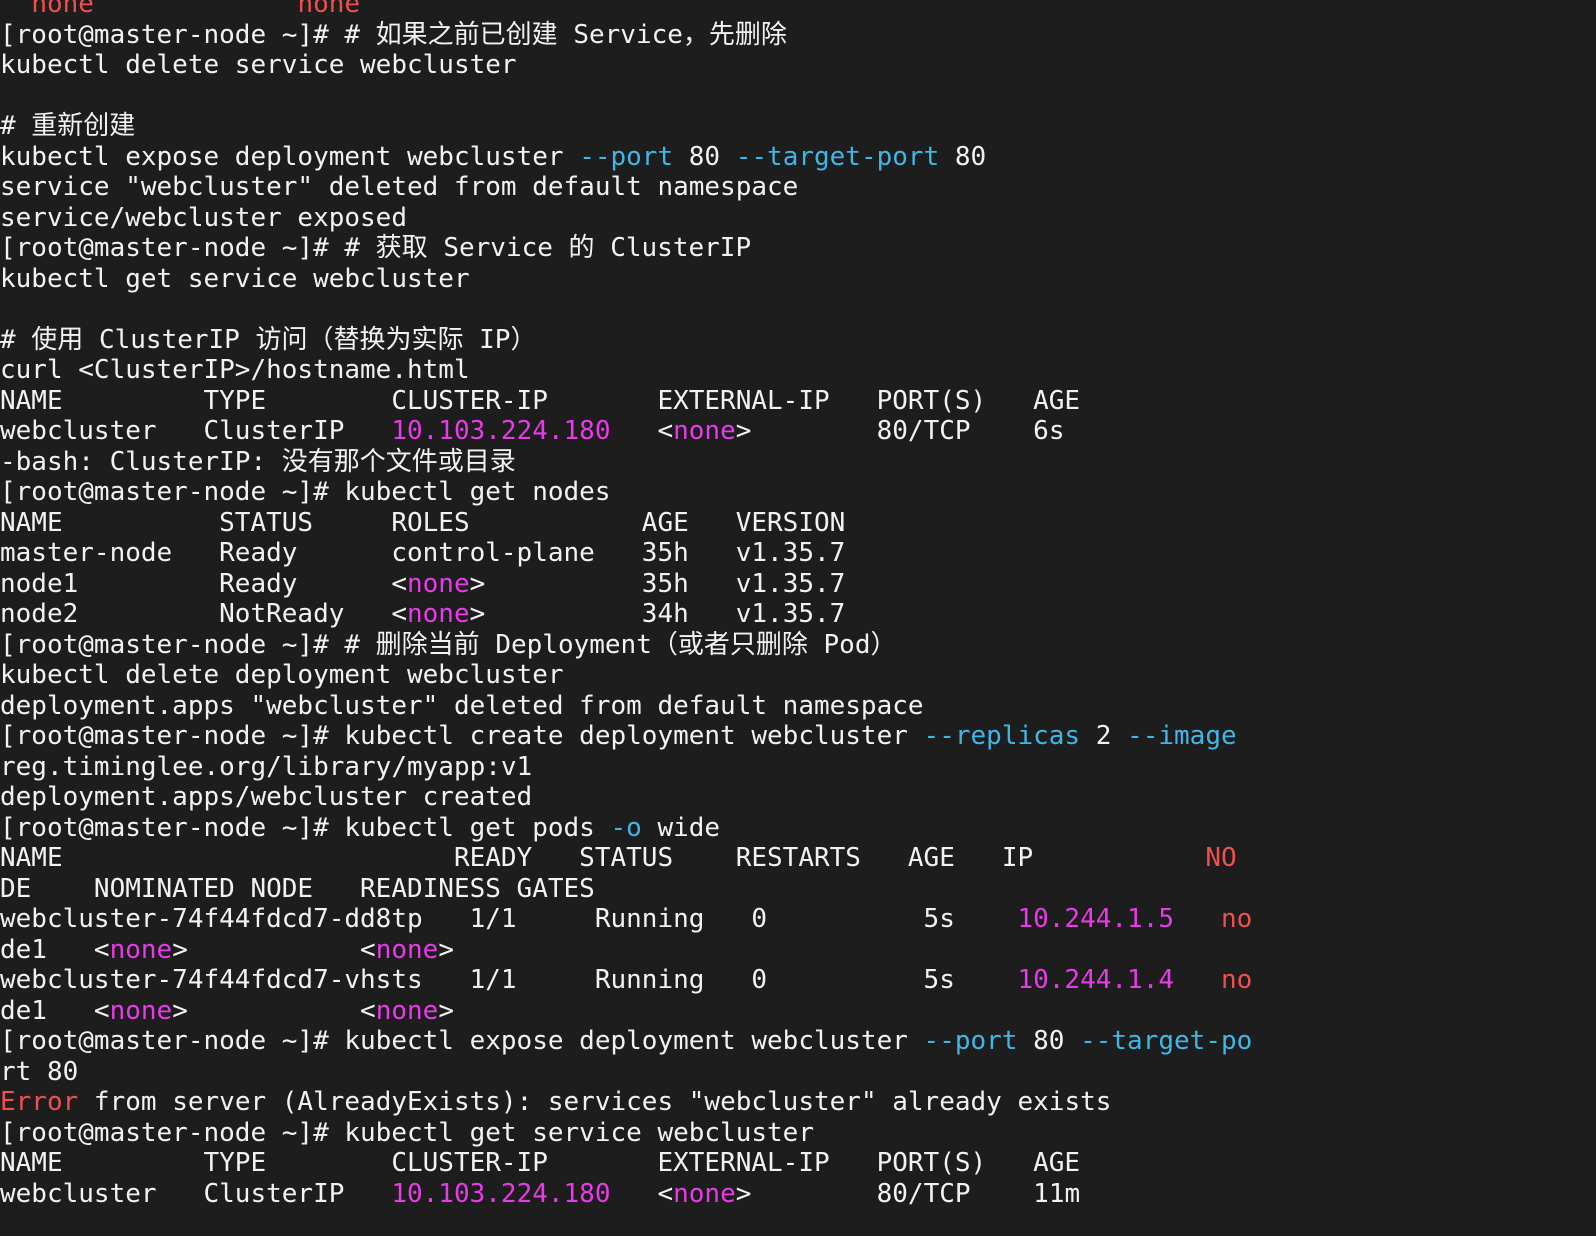 This screenshot has width=1596, height=1236. What do you see at coordinates (305, 827) in the screenshot?
I see `terminal-text: [root@master-node ~]# kubectl get pods` at bounding box center [305, 827].